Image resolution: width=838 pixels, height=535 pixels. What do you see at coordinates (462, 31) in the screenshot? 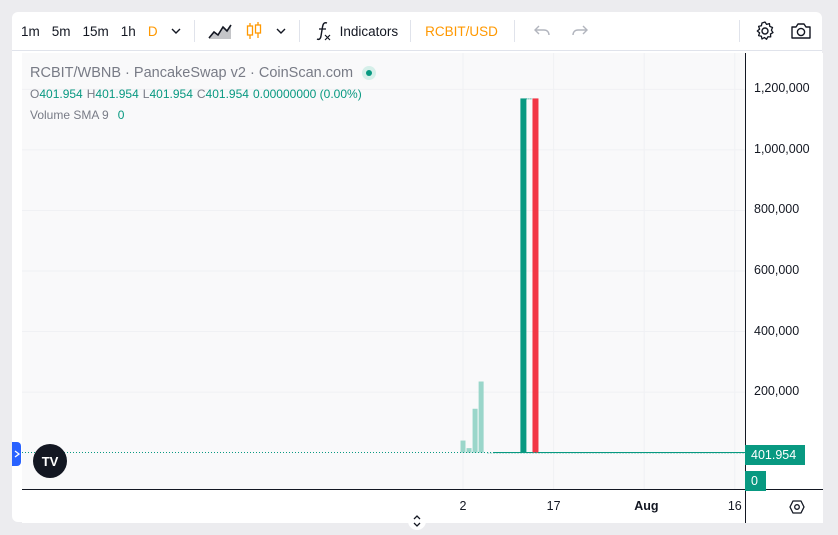
I see `symbol-quote-button: RCBIT/USD` at bounding box center [462, 31].